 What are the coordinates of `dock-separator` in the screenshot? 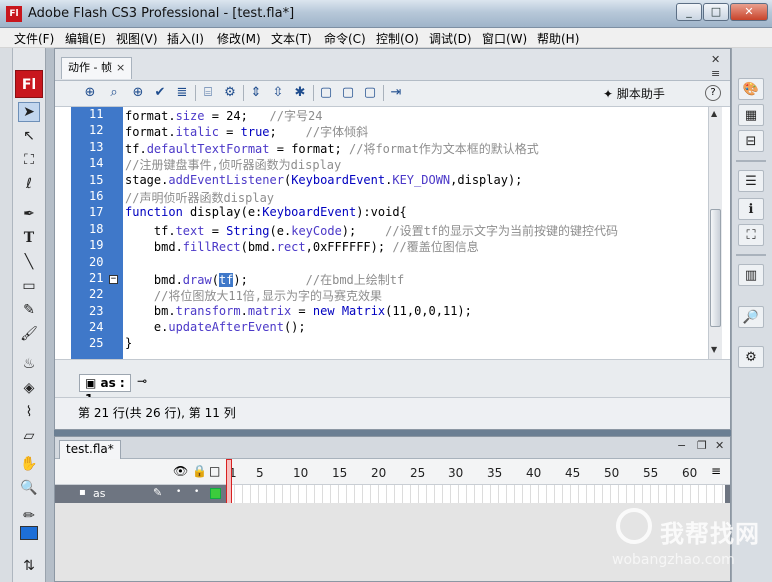 It's located at (751, 161).